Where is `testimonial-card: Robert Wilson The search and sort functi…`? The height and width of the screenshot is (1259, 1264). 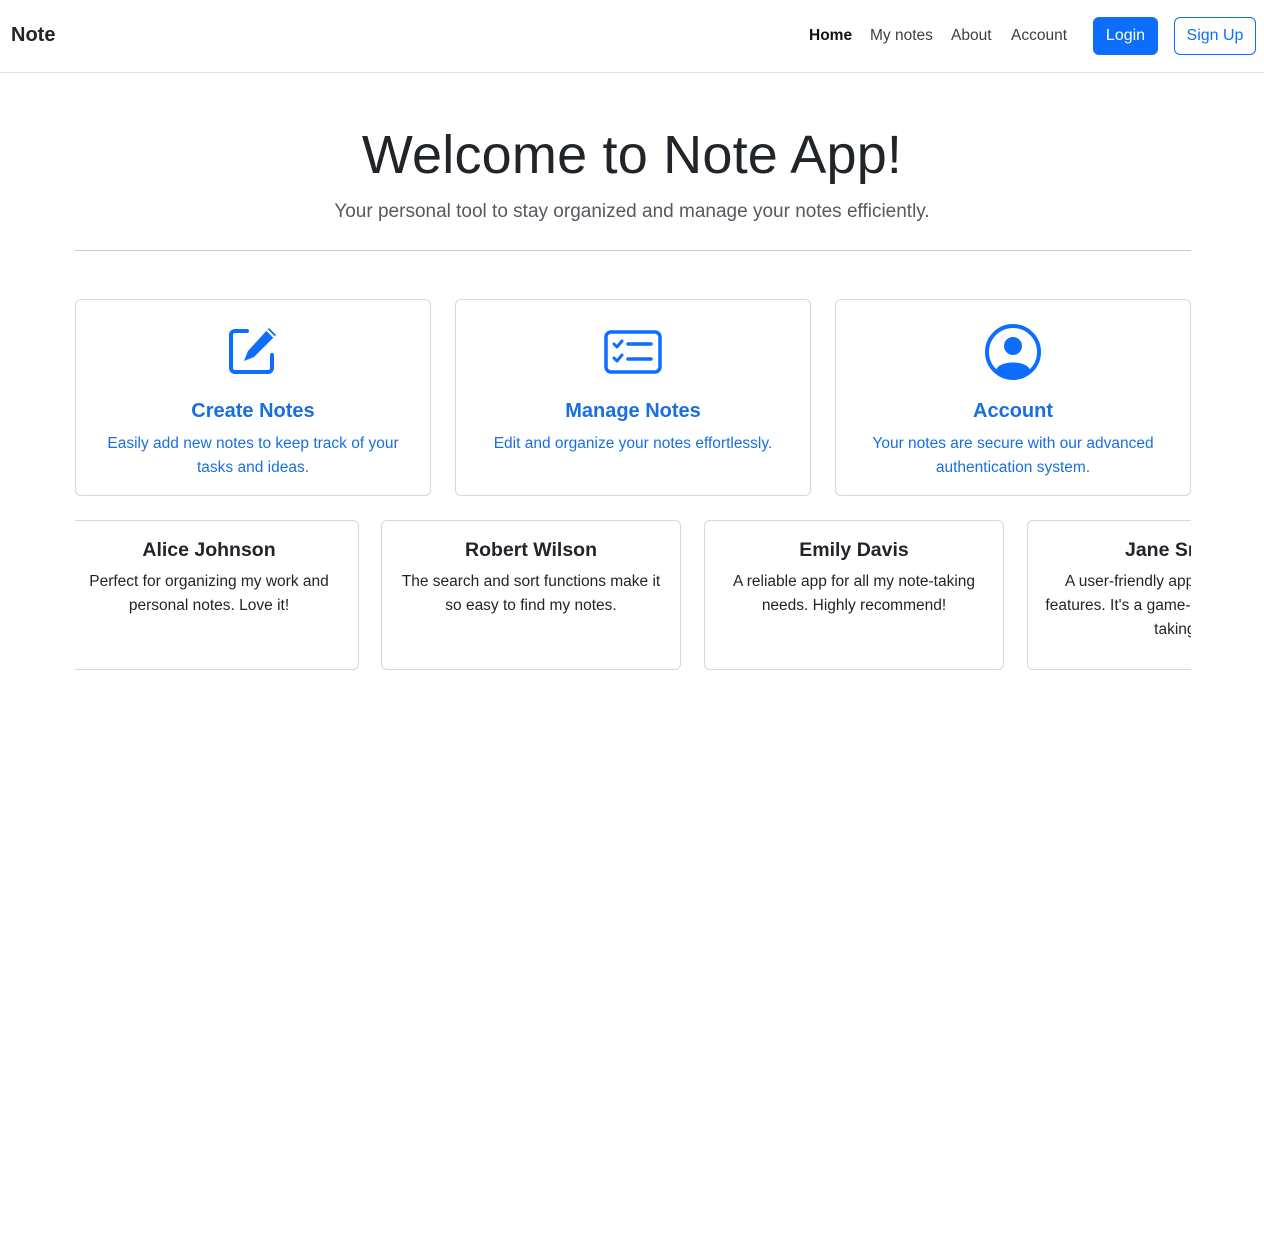 testimonial-card: Robert Wilson The search and sort functi… is located at coordinates (531, 595).